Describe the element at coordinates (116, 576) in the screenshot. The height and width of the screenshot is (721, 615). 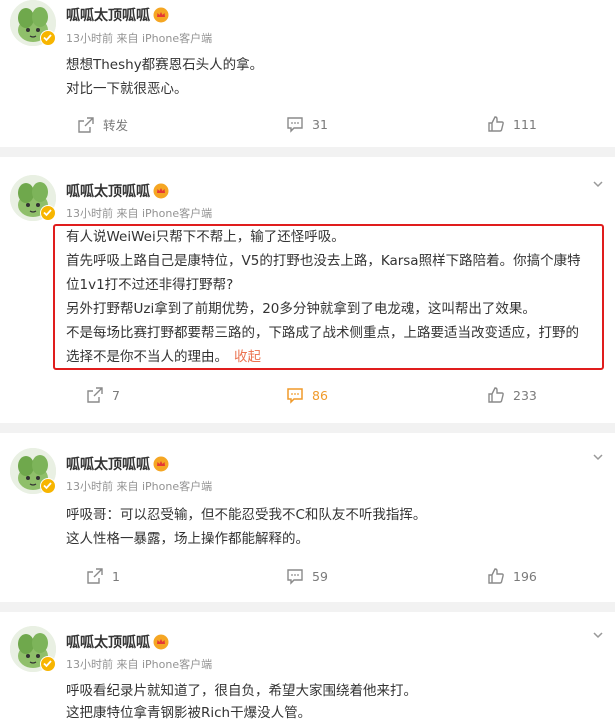
I see `share-count: 1` at that location.